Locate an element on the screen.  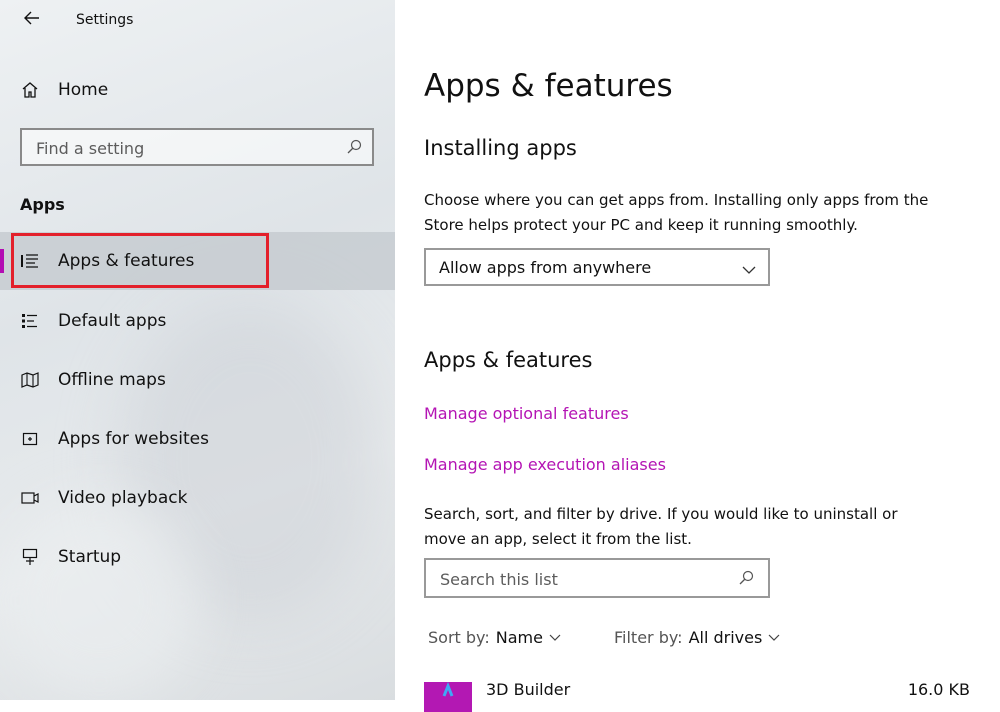
search-list-input is located at coordinates (580, 579).